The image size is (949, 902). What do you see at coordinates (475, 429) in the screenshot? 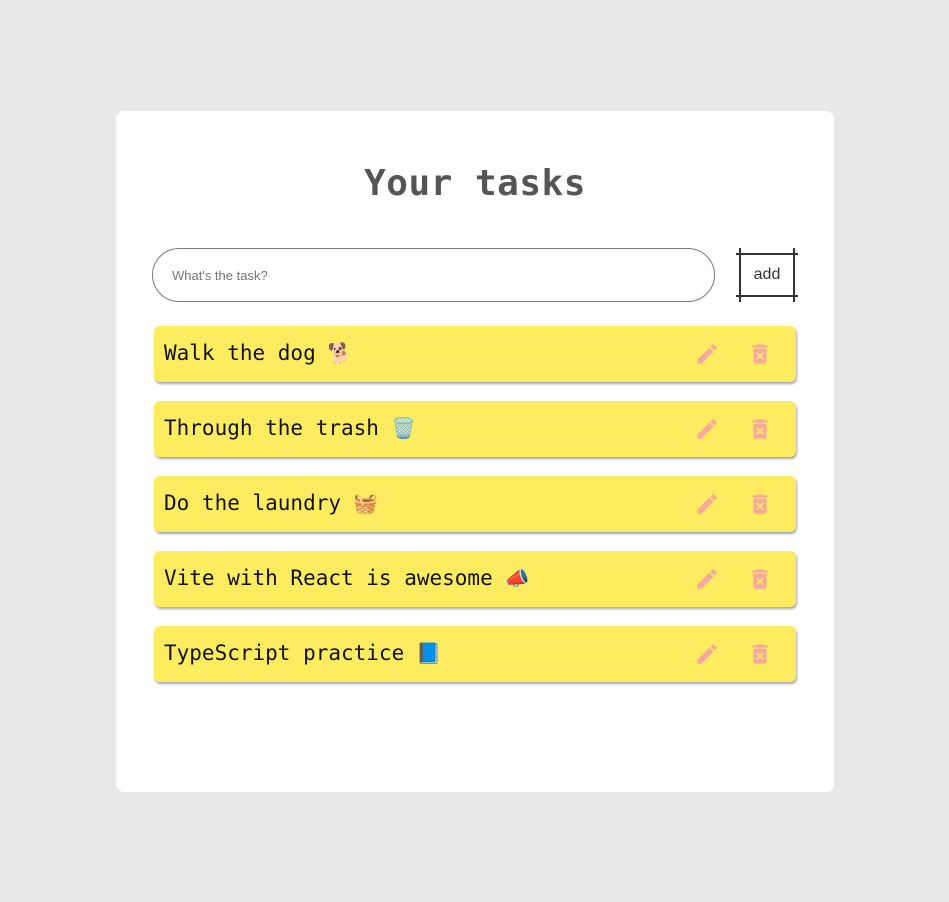
I see `task-item: Through the trash 🗑️` at bounding box center [475, 429].